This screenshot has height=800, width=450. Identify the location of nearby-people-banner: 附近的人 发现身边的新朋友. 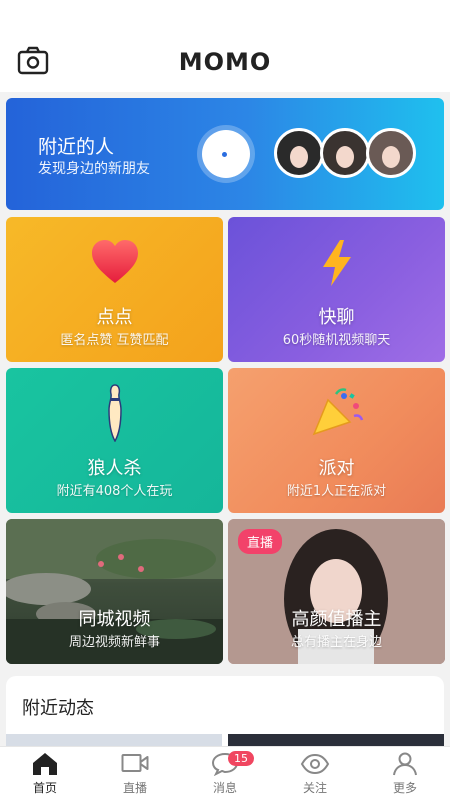
(225, 154).